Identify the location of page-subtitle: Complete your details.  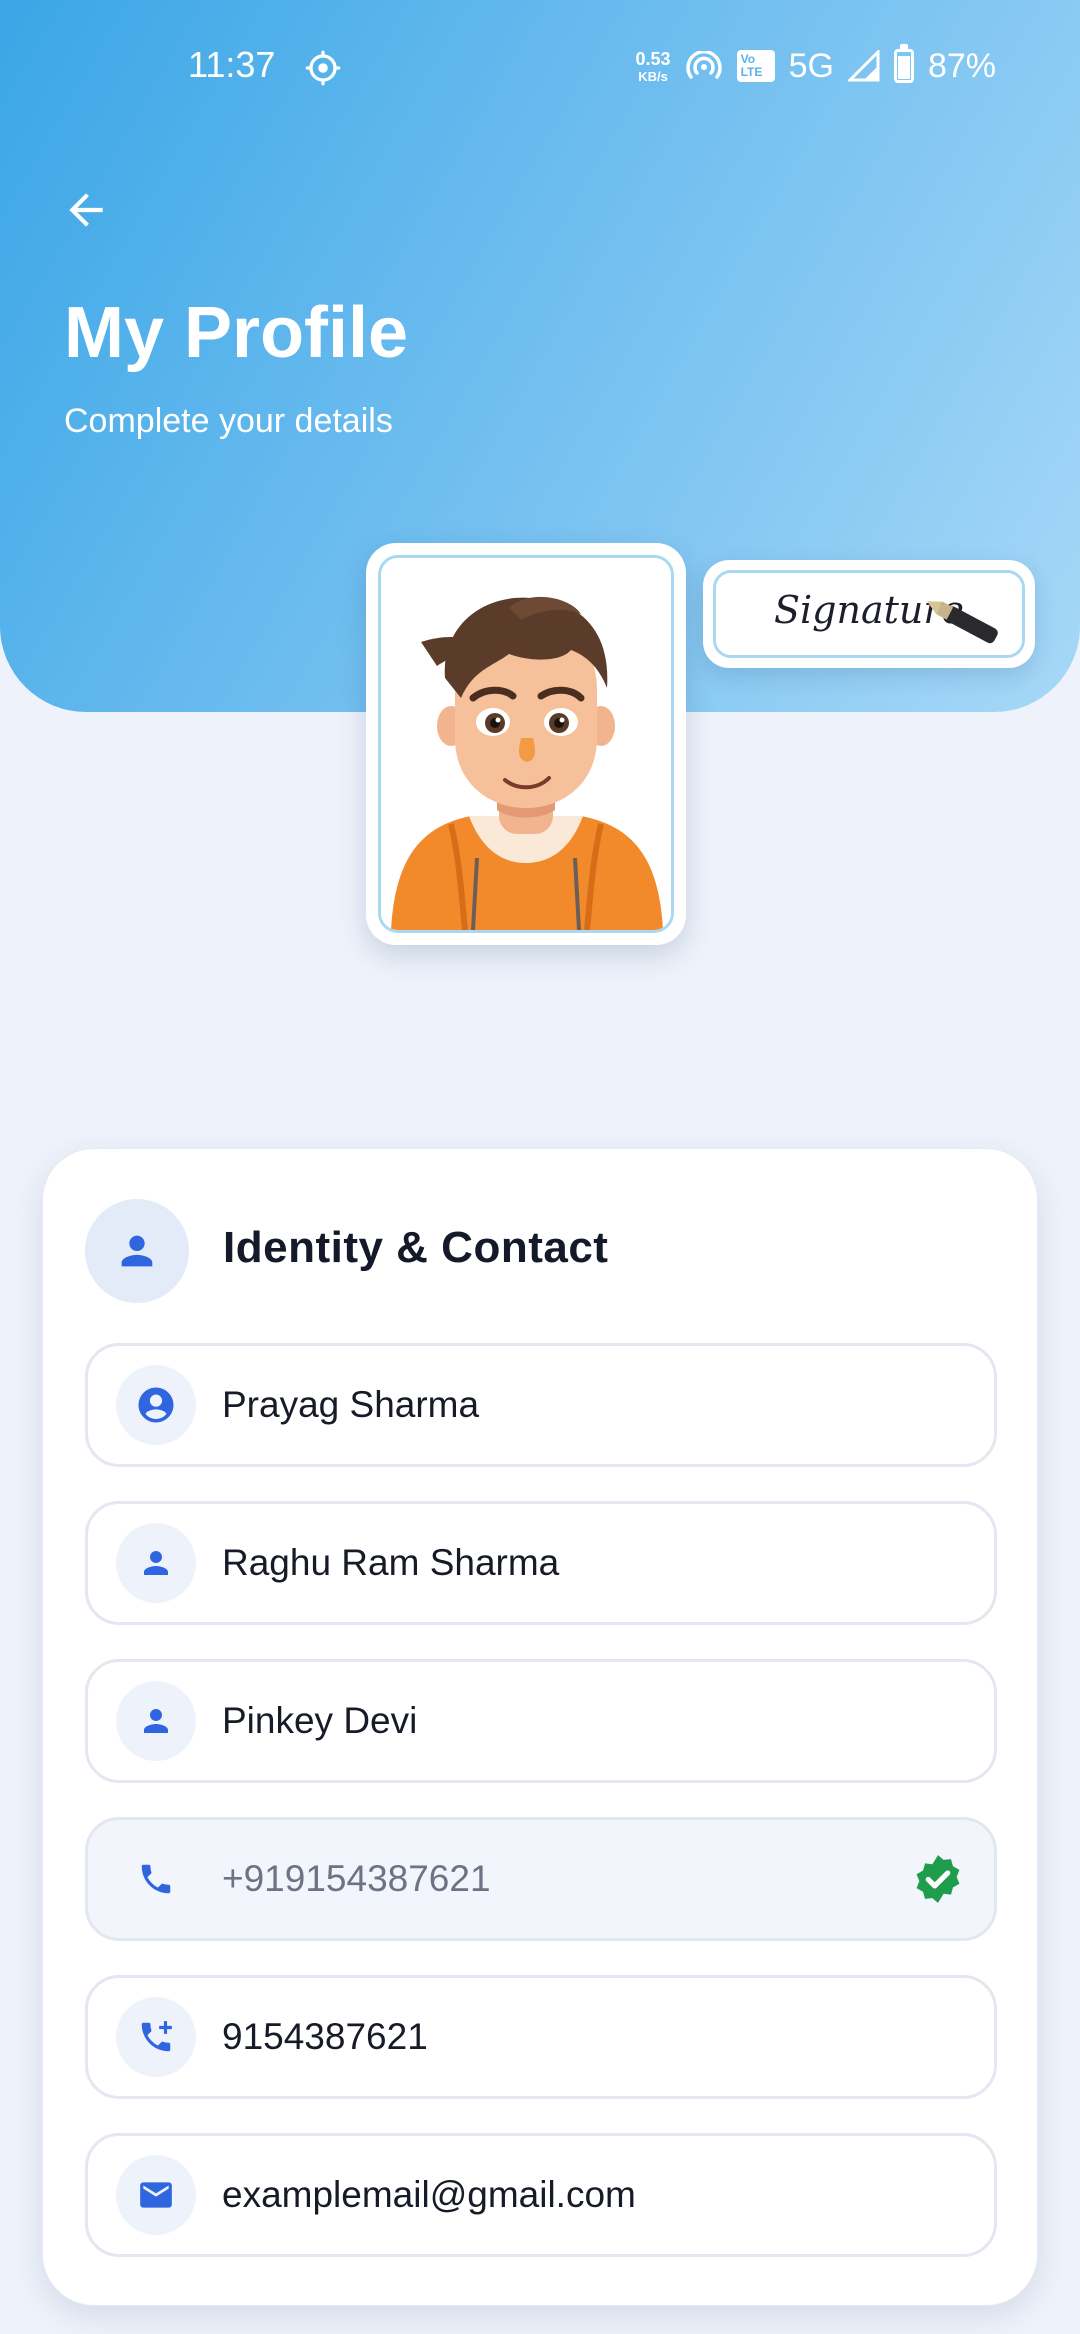
(228, 421).